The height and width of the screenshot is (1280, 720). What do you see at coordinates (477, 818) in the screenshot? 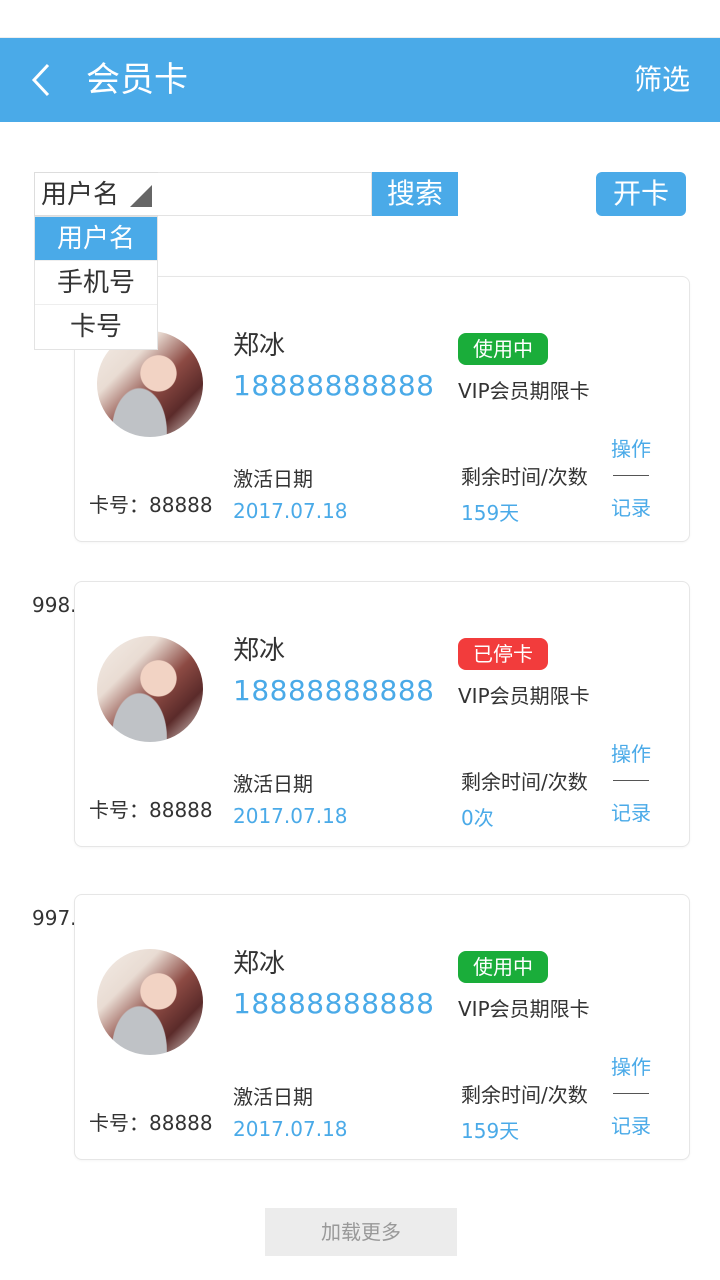
I see `remaining-value: 0次` at bounding box center [477, 818].